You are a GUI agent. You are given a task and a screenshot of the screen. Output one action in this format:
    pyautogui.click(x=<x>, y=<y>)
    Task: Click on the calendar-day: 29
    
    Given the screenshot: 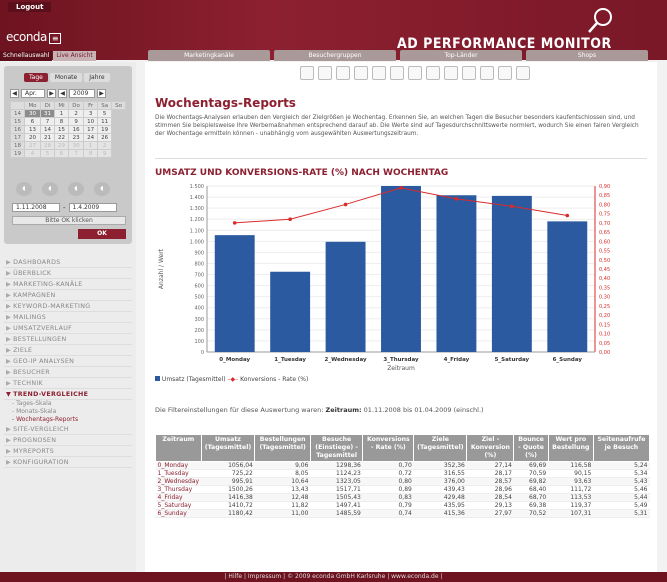 What is the action you would take?
    pyautogui.click(x=62, y=145)
    